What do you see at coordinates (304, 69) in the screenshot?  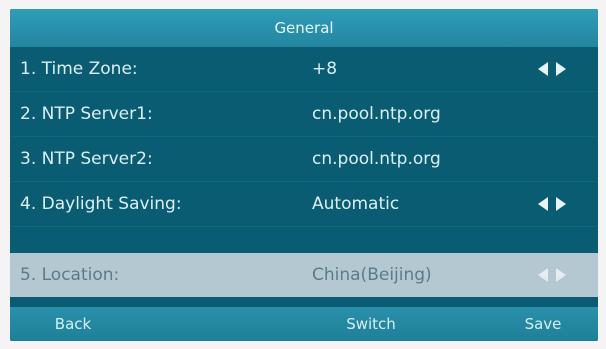 I see `setting-row-time-zone: 1. Time Zone: +8` at bounding box center [304, 69].